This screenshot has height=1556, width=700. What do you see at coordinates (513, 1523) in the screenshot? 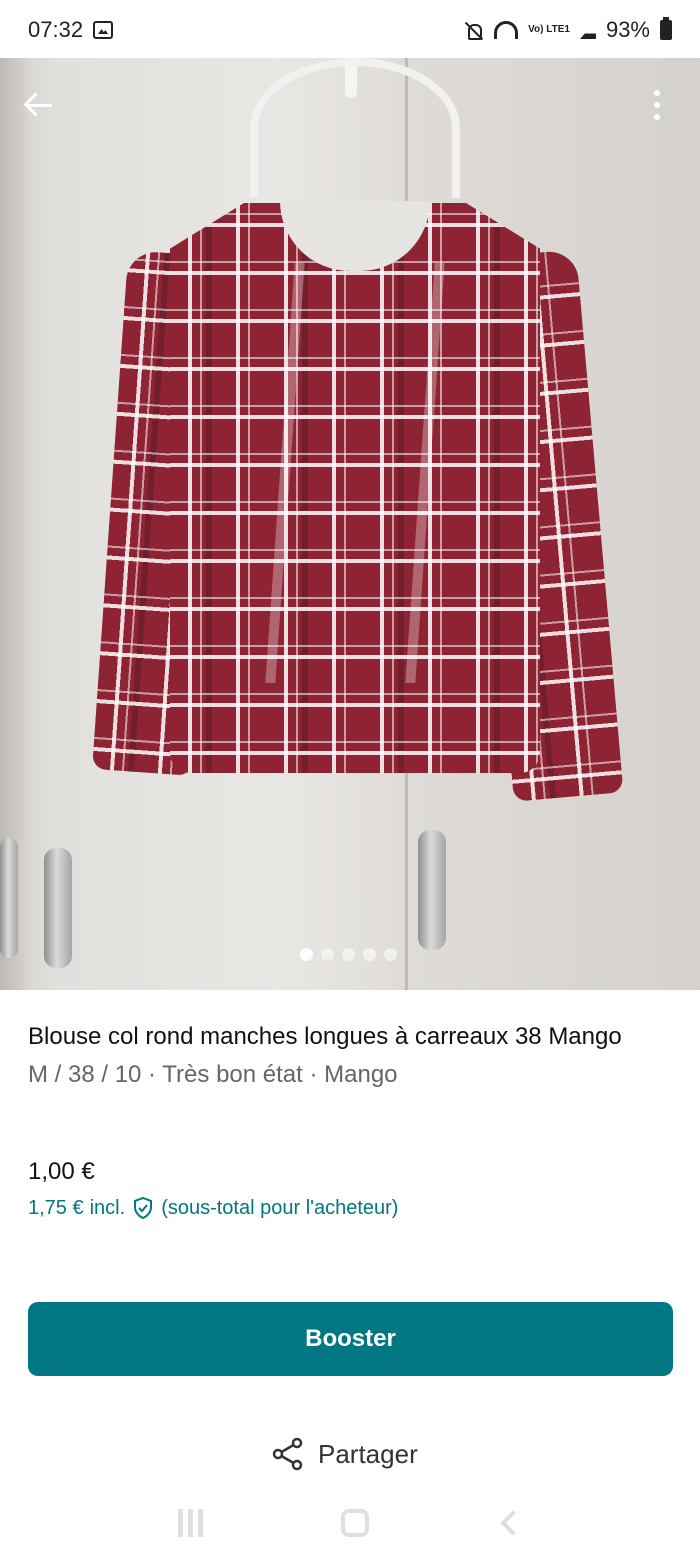
I see `system-back-button` at bounding box center [513, 1523].